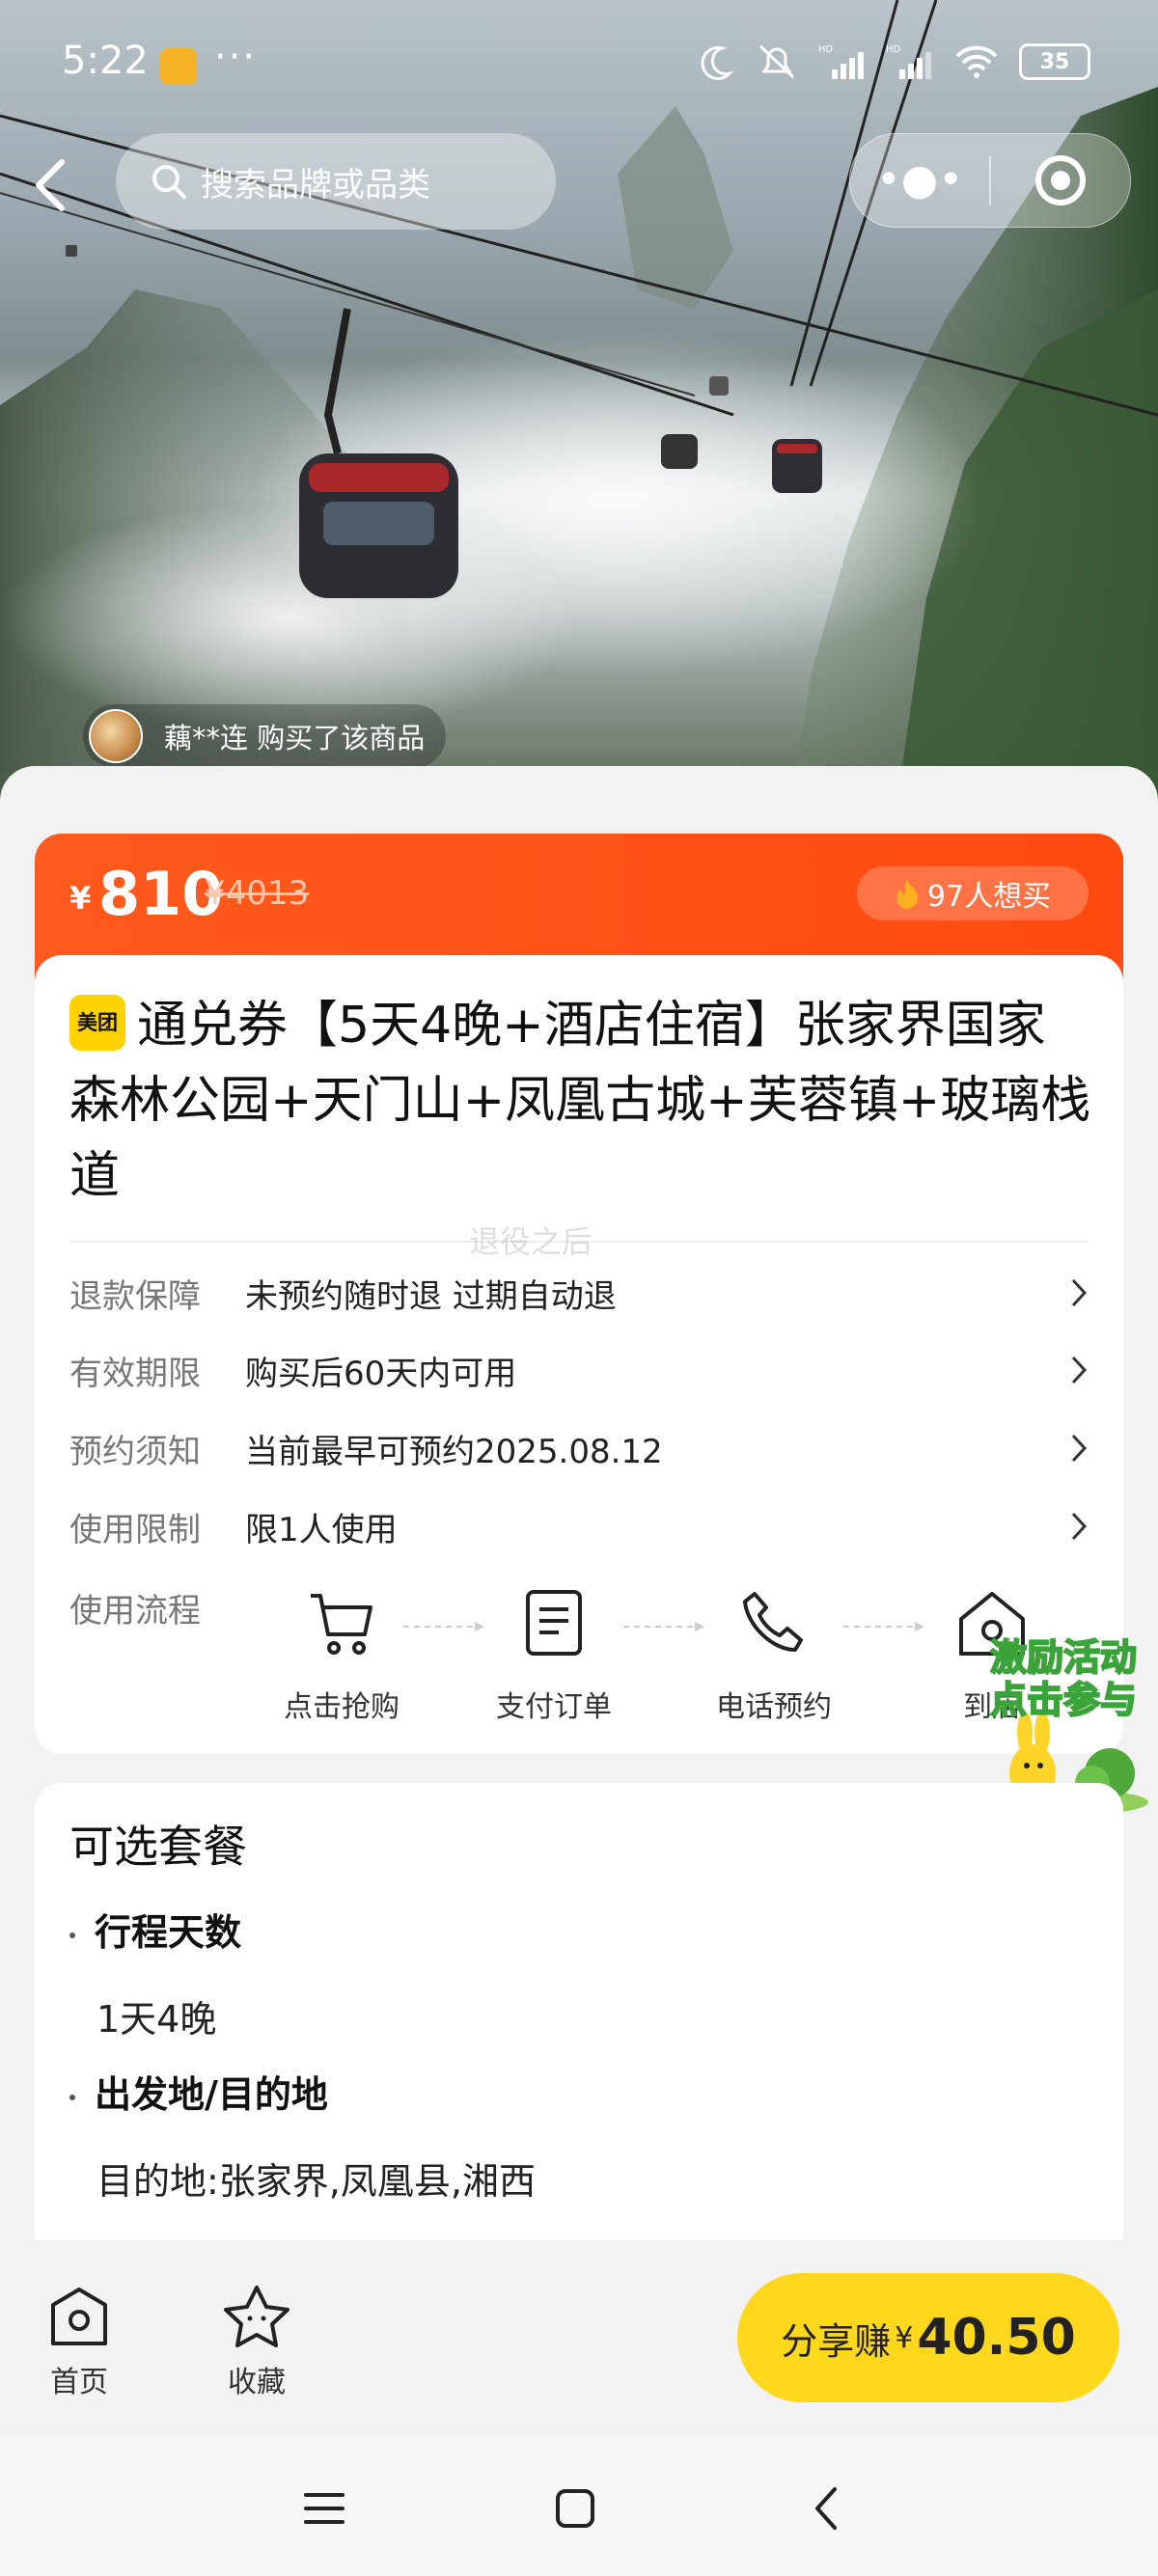 This screenshot has width=1158, height=2576. What do you see at coordinates (97, 1023) in the screenshot?
I see `meituan-brand-badge: 美团` at bounding box center [97, 1023].